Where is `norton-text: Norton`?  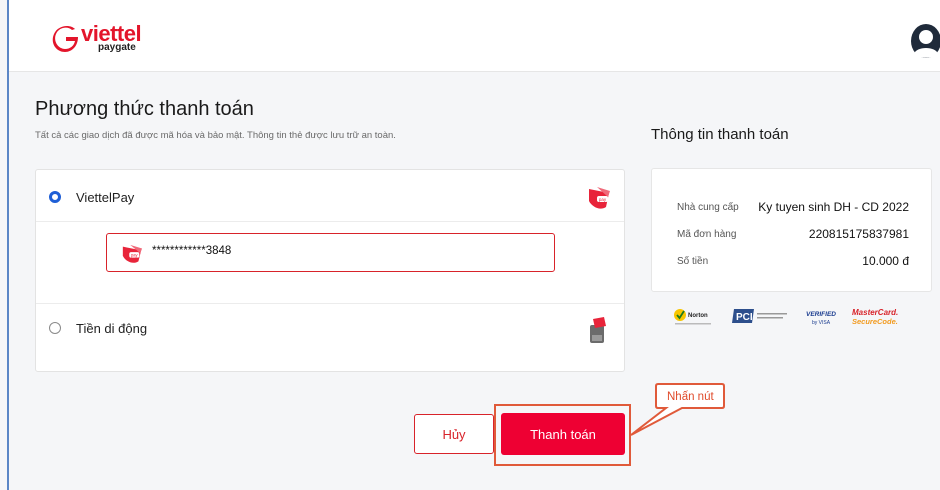
norton-text: Norton is located at coordinates (698, 316).